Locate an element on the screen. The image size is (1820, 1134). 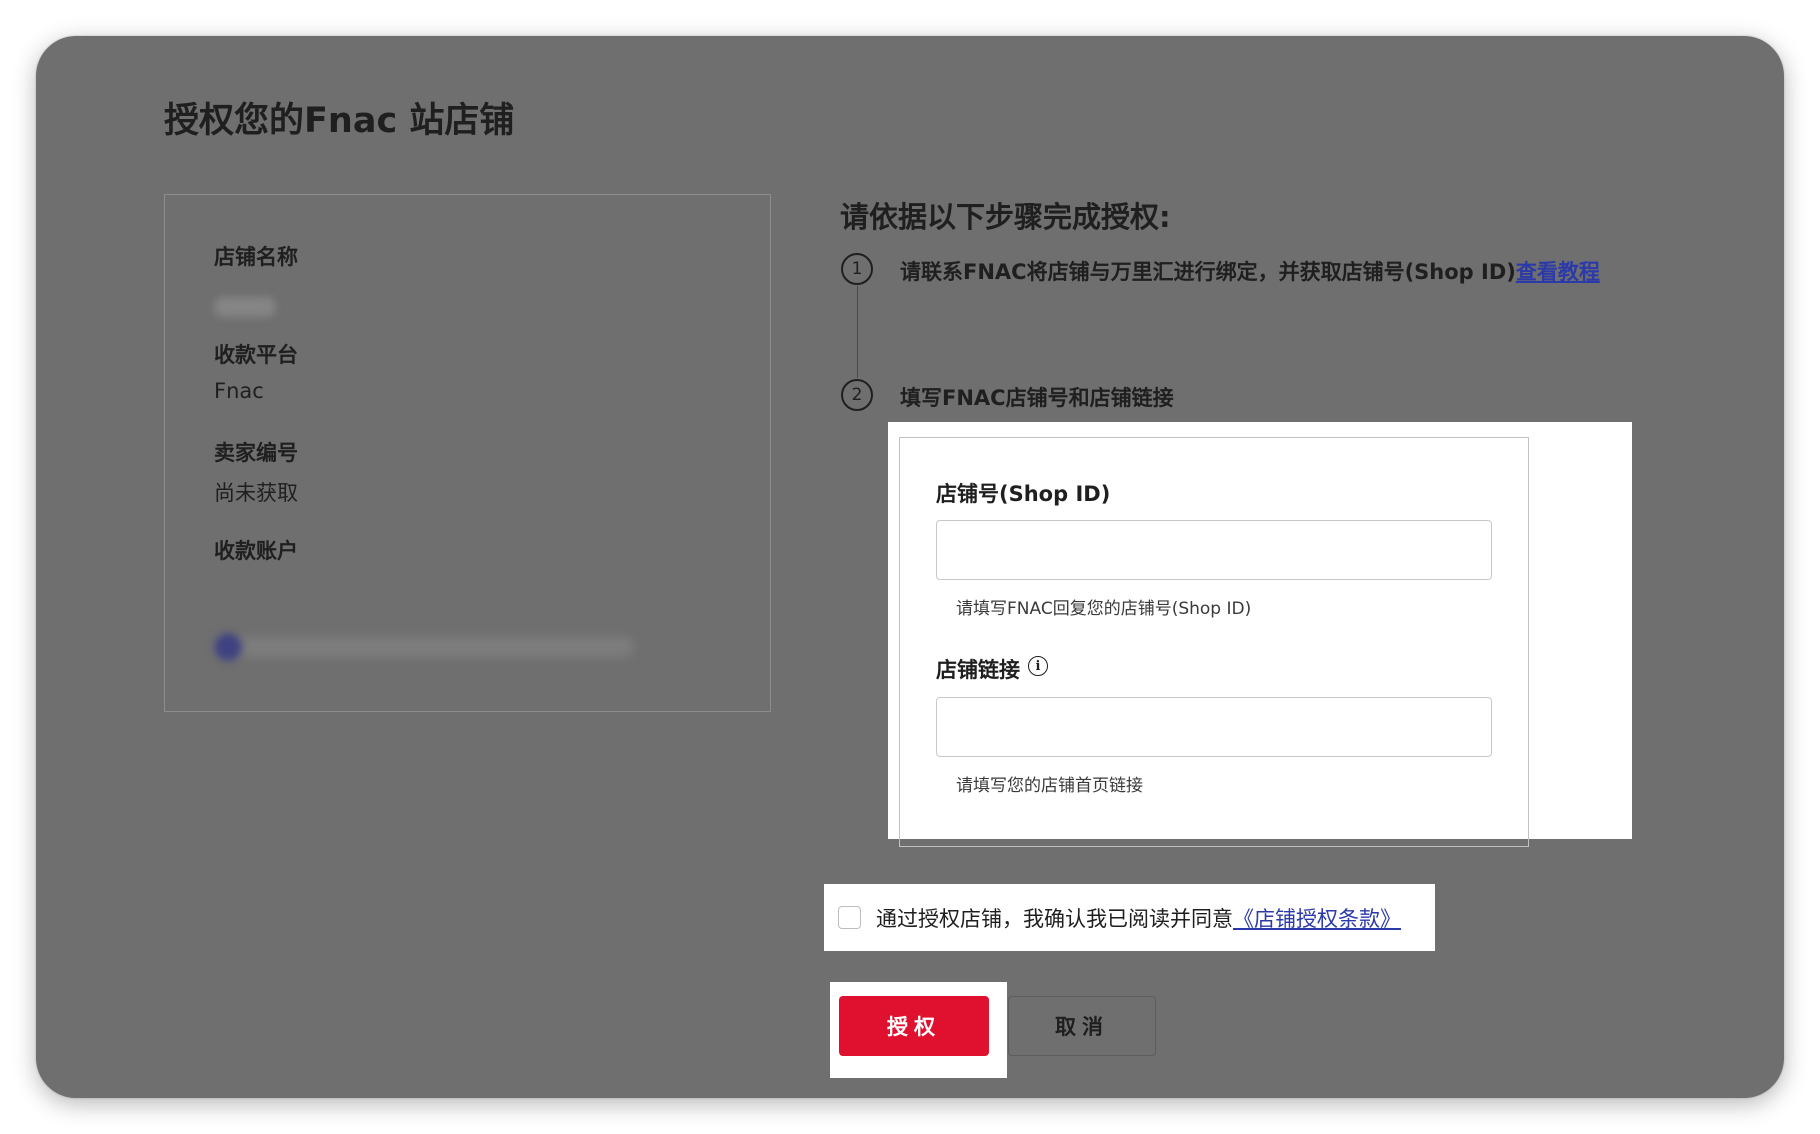
authorize-button: 授权 is located at coordinates (914, 1026).